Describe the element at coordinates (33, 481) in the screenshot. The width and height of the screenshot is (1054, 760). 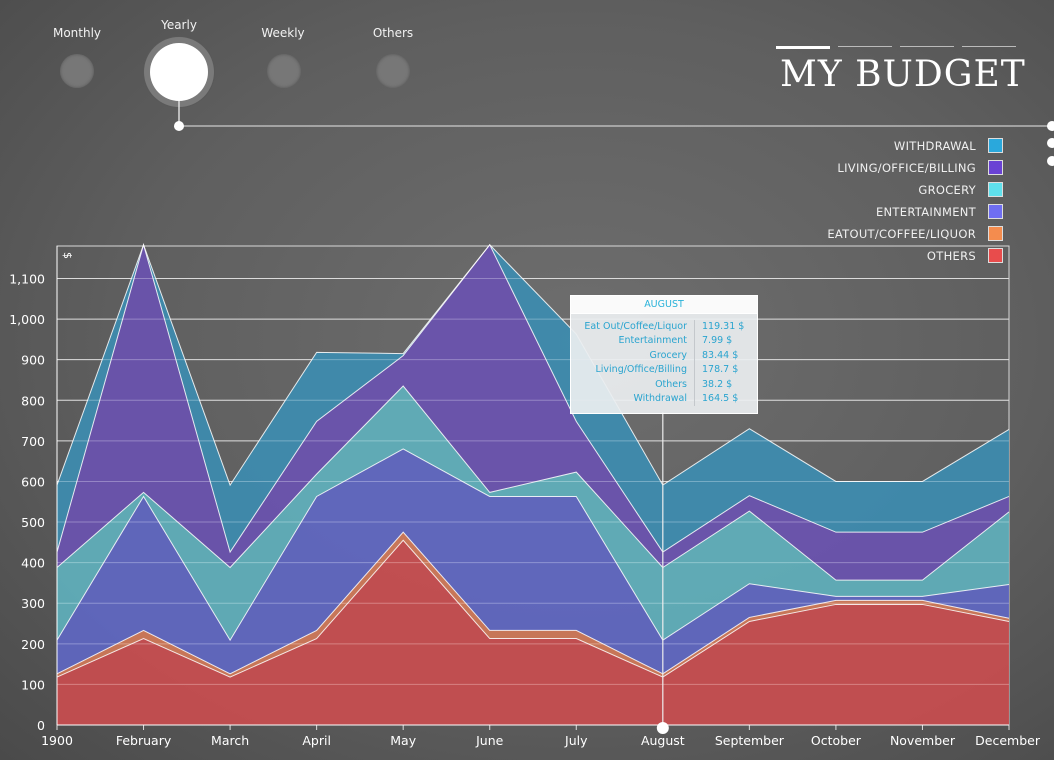
I see `y-tick-label: 600` at that location.